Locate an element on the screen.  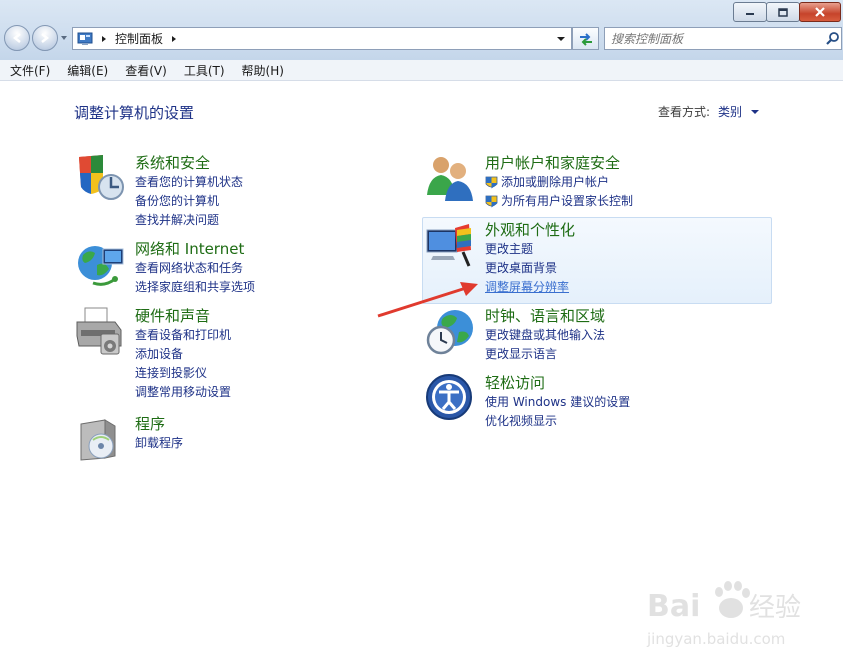
nav-buttons is located at coordinates (36, 38).